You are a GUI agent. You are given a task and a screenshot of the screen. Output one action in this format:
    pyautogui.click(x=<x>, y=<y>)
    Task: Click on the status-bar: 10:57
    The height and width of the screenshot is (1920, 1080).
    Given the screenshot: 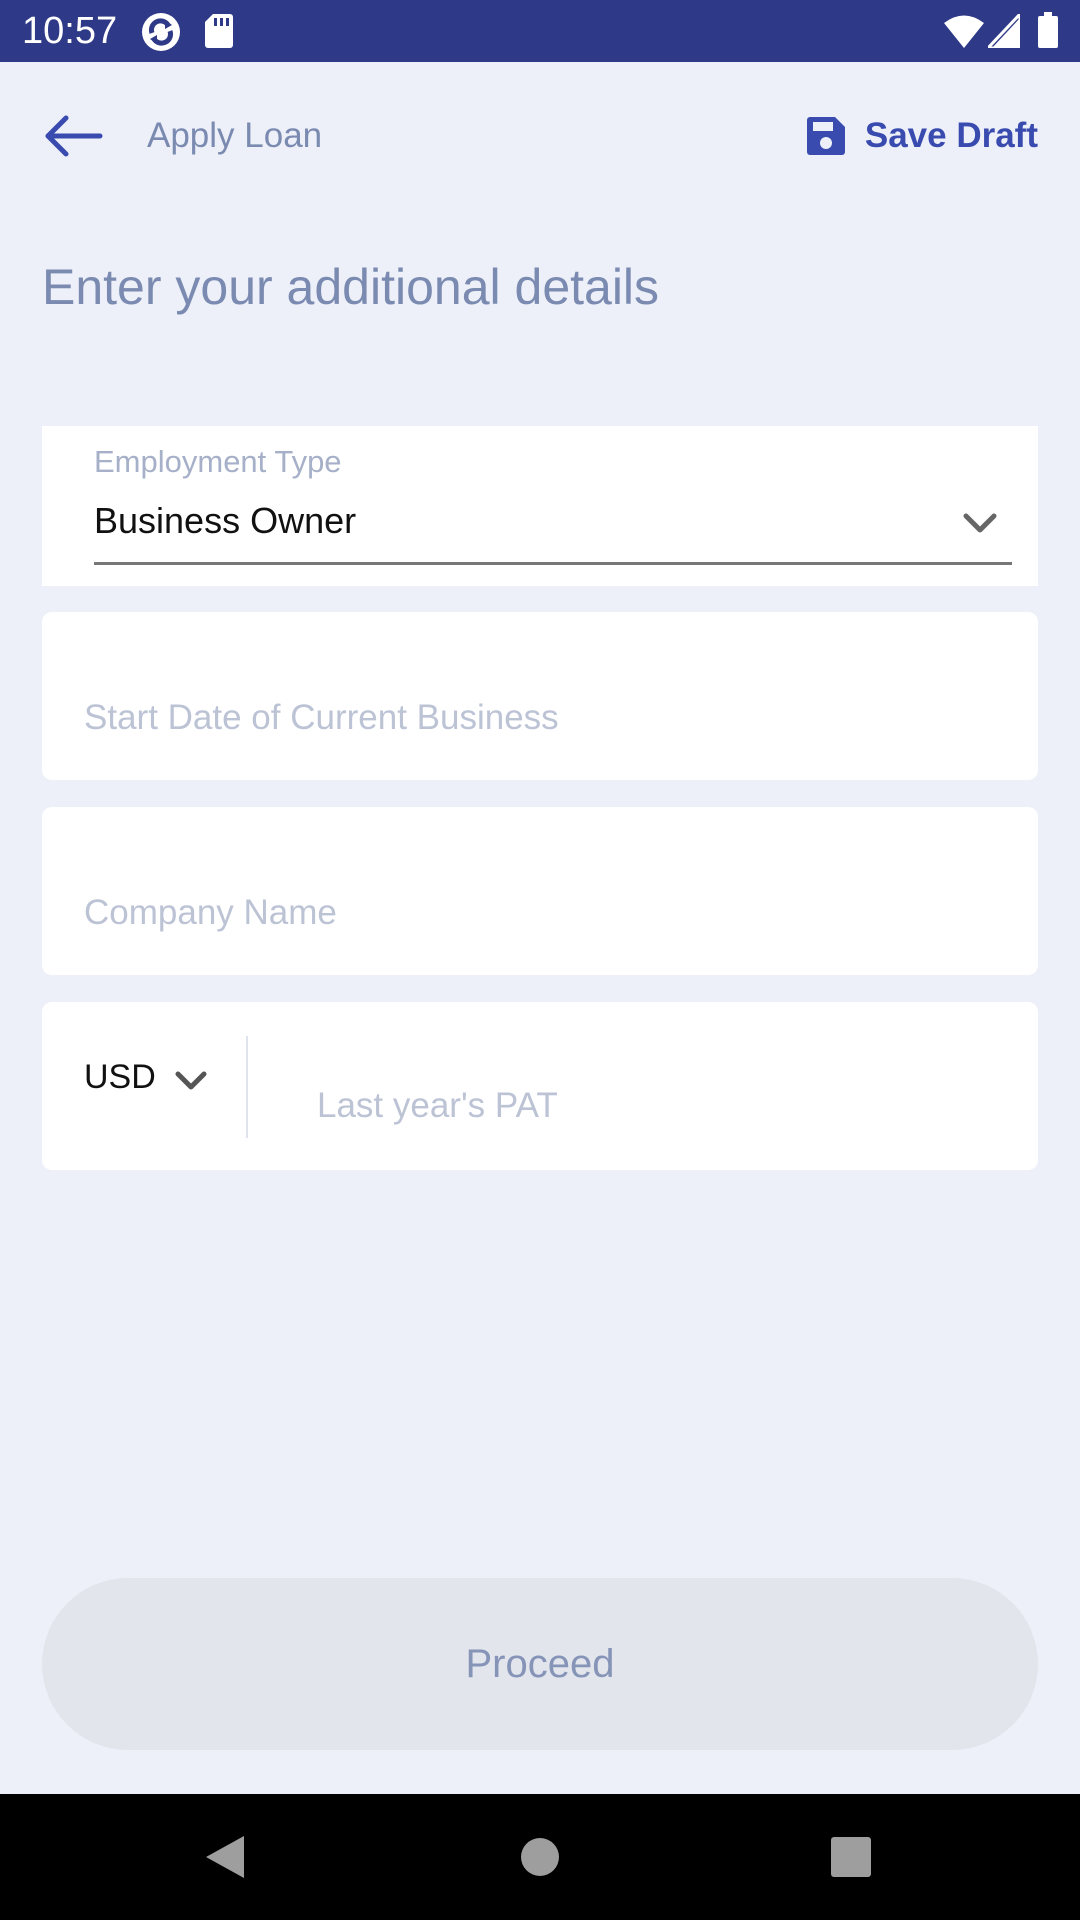 What is the action you would take?
    pyautogui.click(x=540, y=31)
    